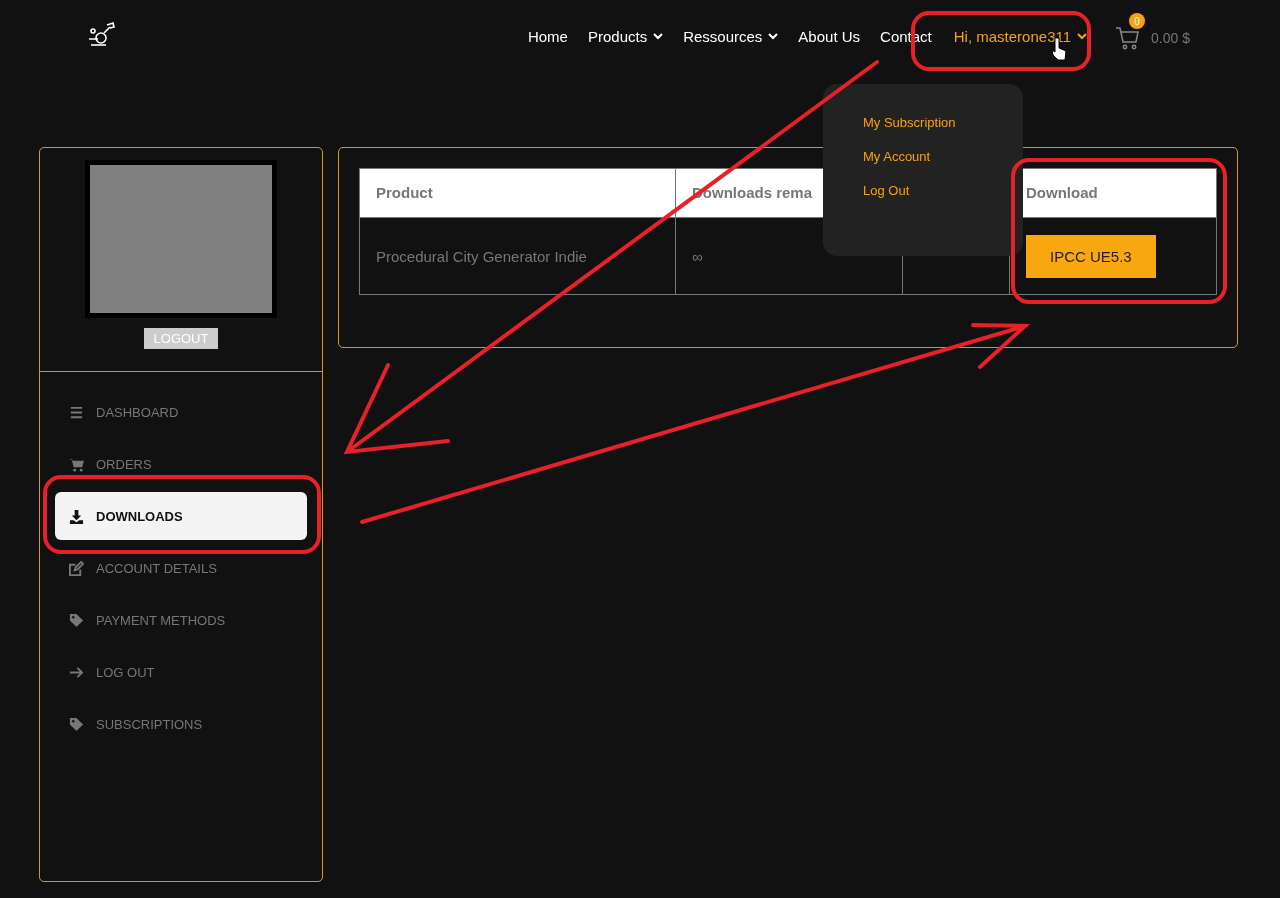  What do you see at coordinates (181, 412) in the screenshot?
I see `sidebar-menu-item: DASHBOARD` at bounding box center [181, 412].